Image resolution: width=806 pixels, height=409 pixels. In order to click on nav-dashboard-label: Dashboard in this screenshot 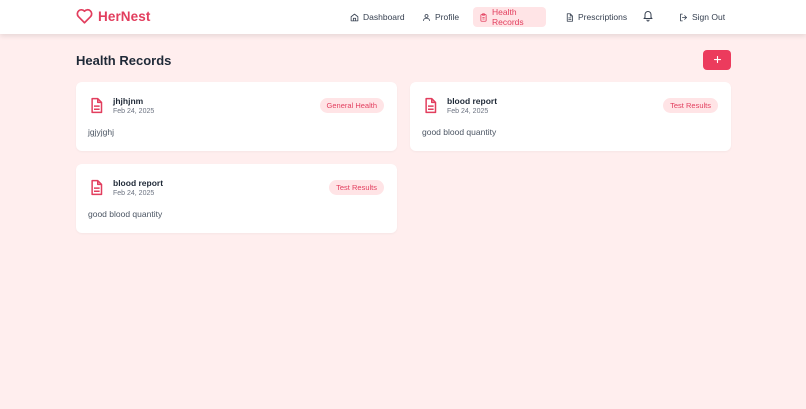, I will do `click(384, 17)`.